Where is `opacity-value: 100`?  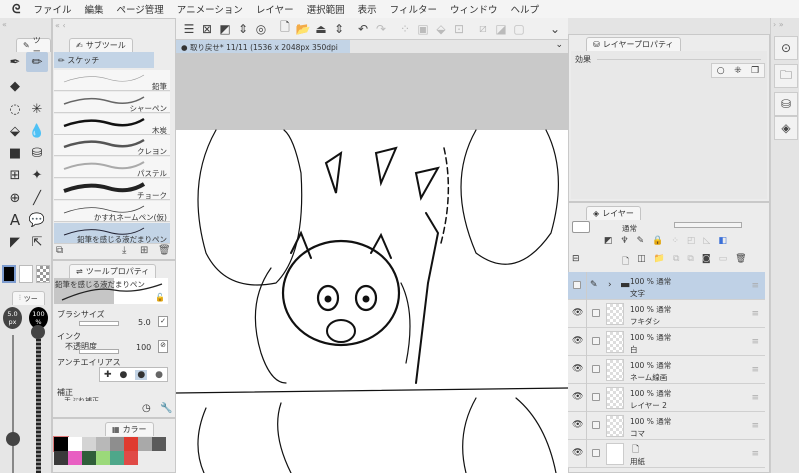 opacity-value: 100 is located at coordinates (143, 347).